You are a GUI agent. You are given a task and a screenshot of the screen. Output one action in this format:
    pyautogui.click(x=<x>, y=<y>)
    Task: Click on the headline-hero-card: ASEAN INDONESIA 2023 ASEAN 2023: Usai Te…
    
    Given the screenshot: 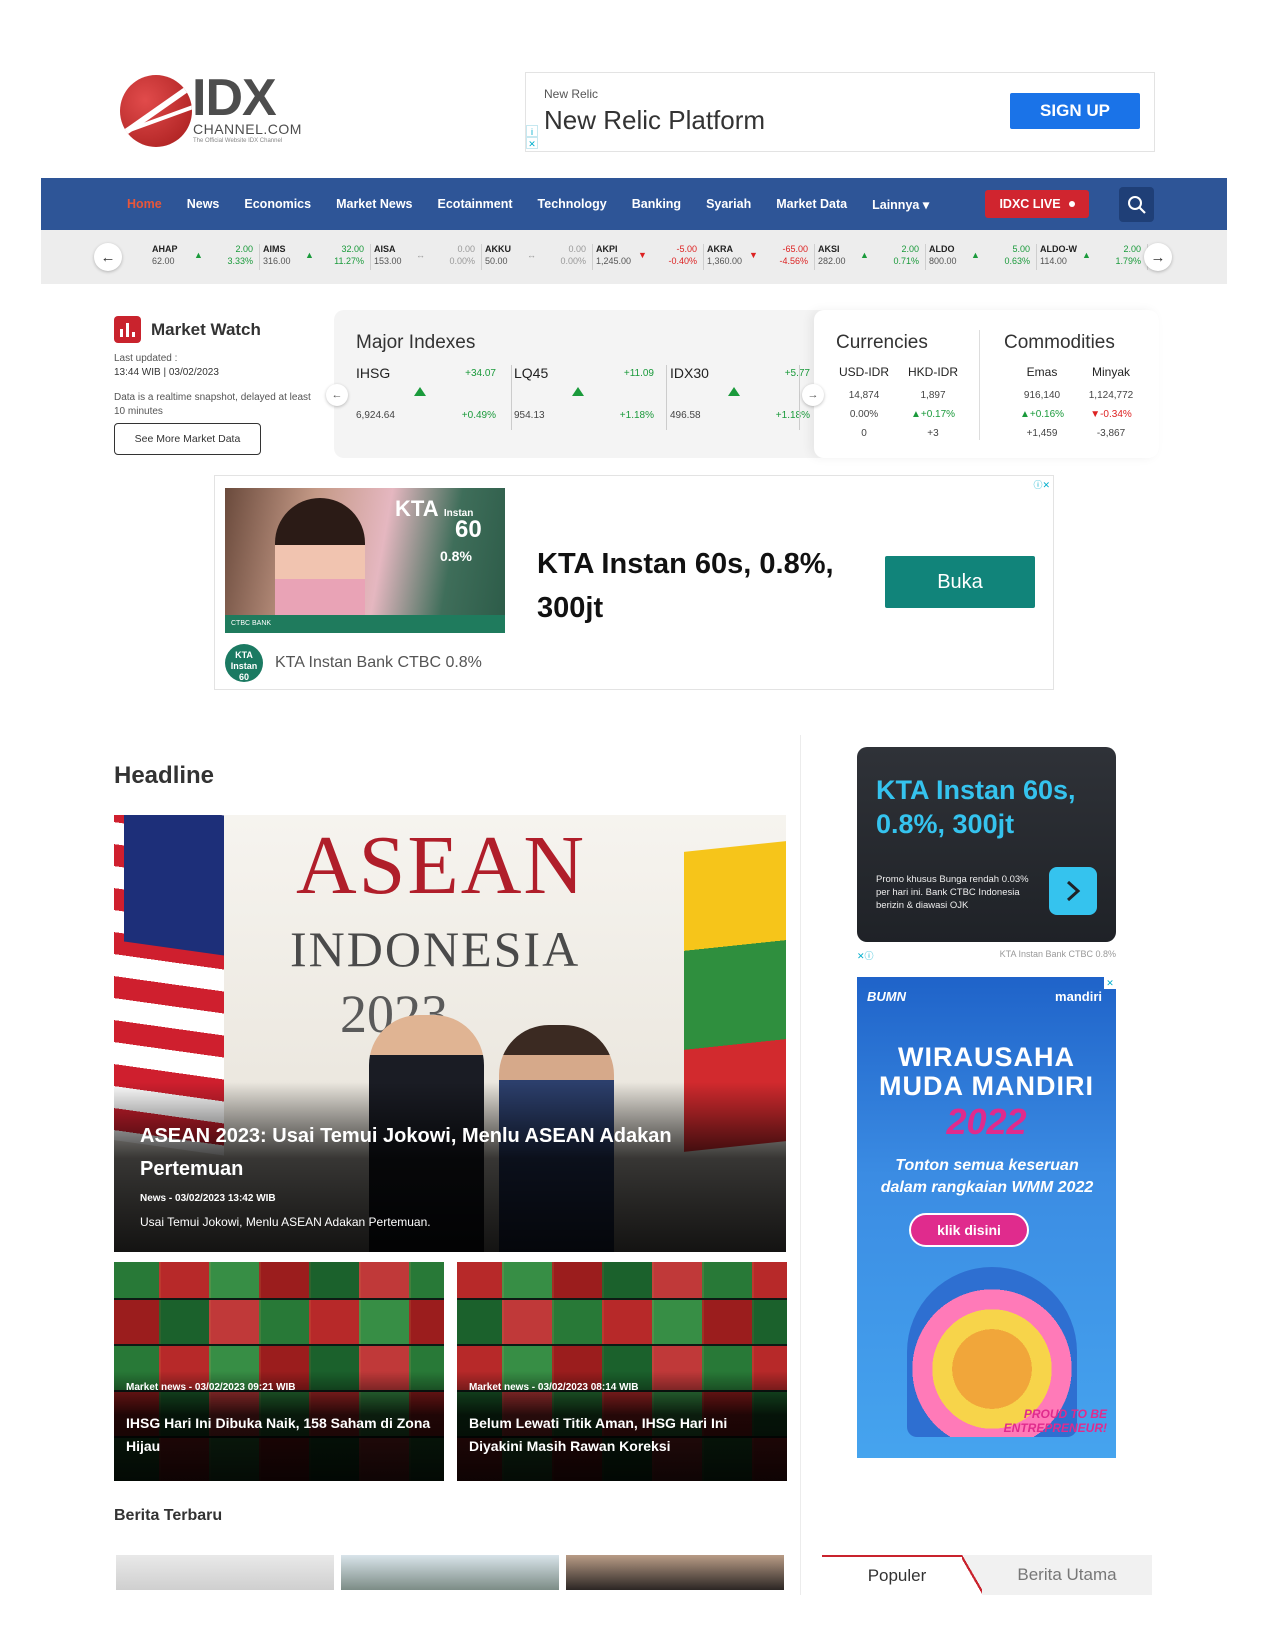 What is the action you would take?
    pyautogui.click(x=450, y=1033)
    